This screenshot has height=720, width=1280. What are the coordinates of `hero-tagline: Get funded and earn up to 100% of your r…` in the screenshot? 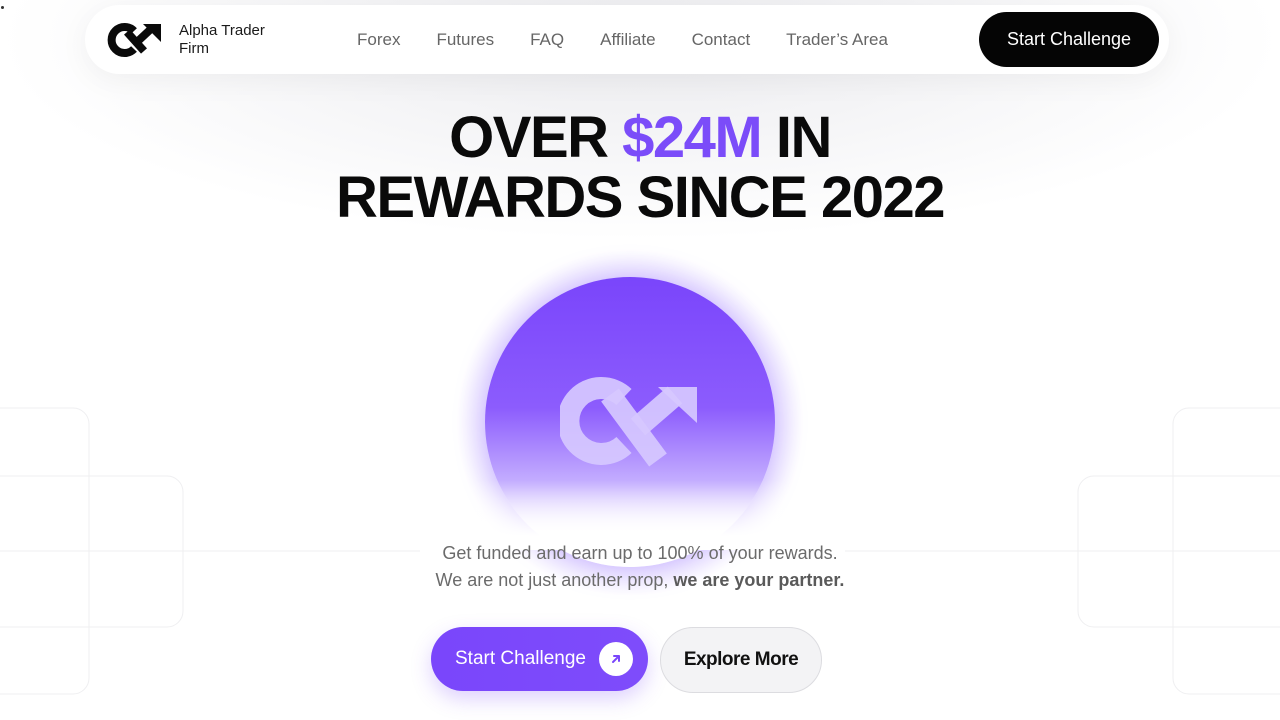 It's located at (640, 567).